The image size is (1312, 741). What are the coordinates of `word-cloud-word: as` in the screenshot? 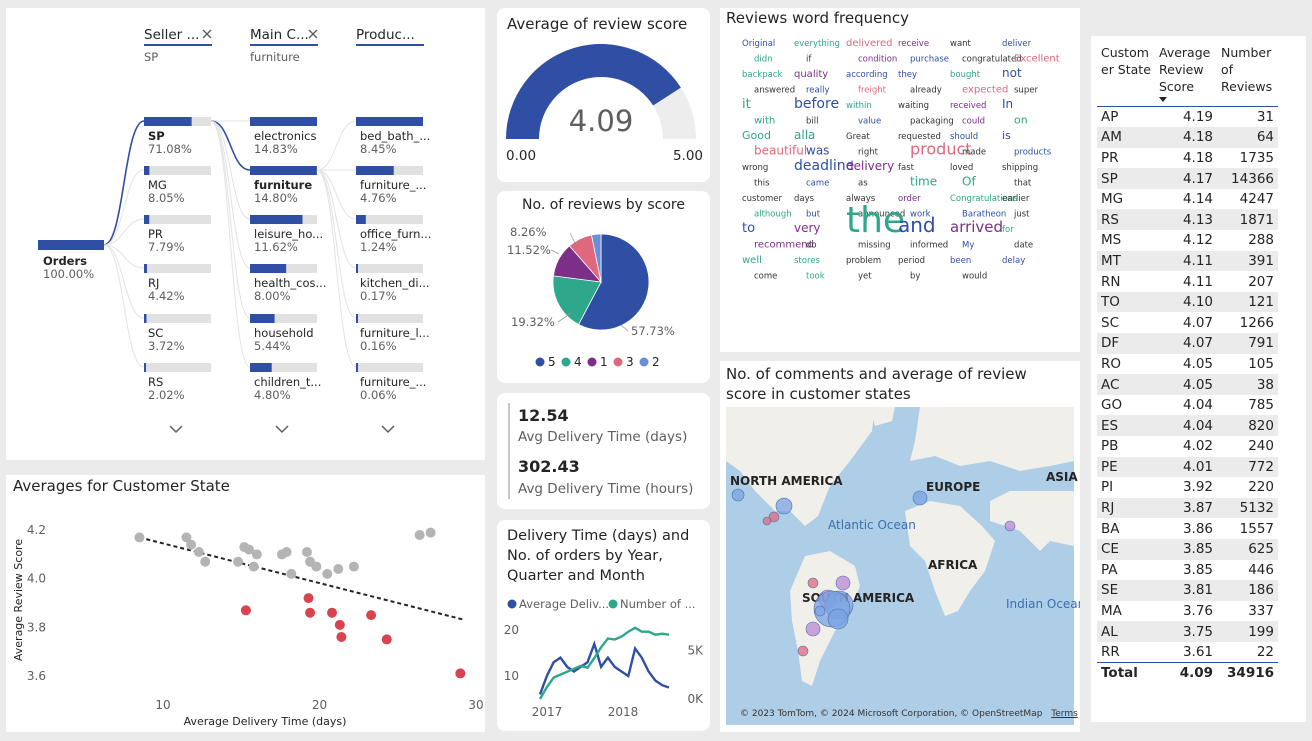 It's located at (863, 184).